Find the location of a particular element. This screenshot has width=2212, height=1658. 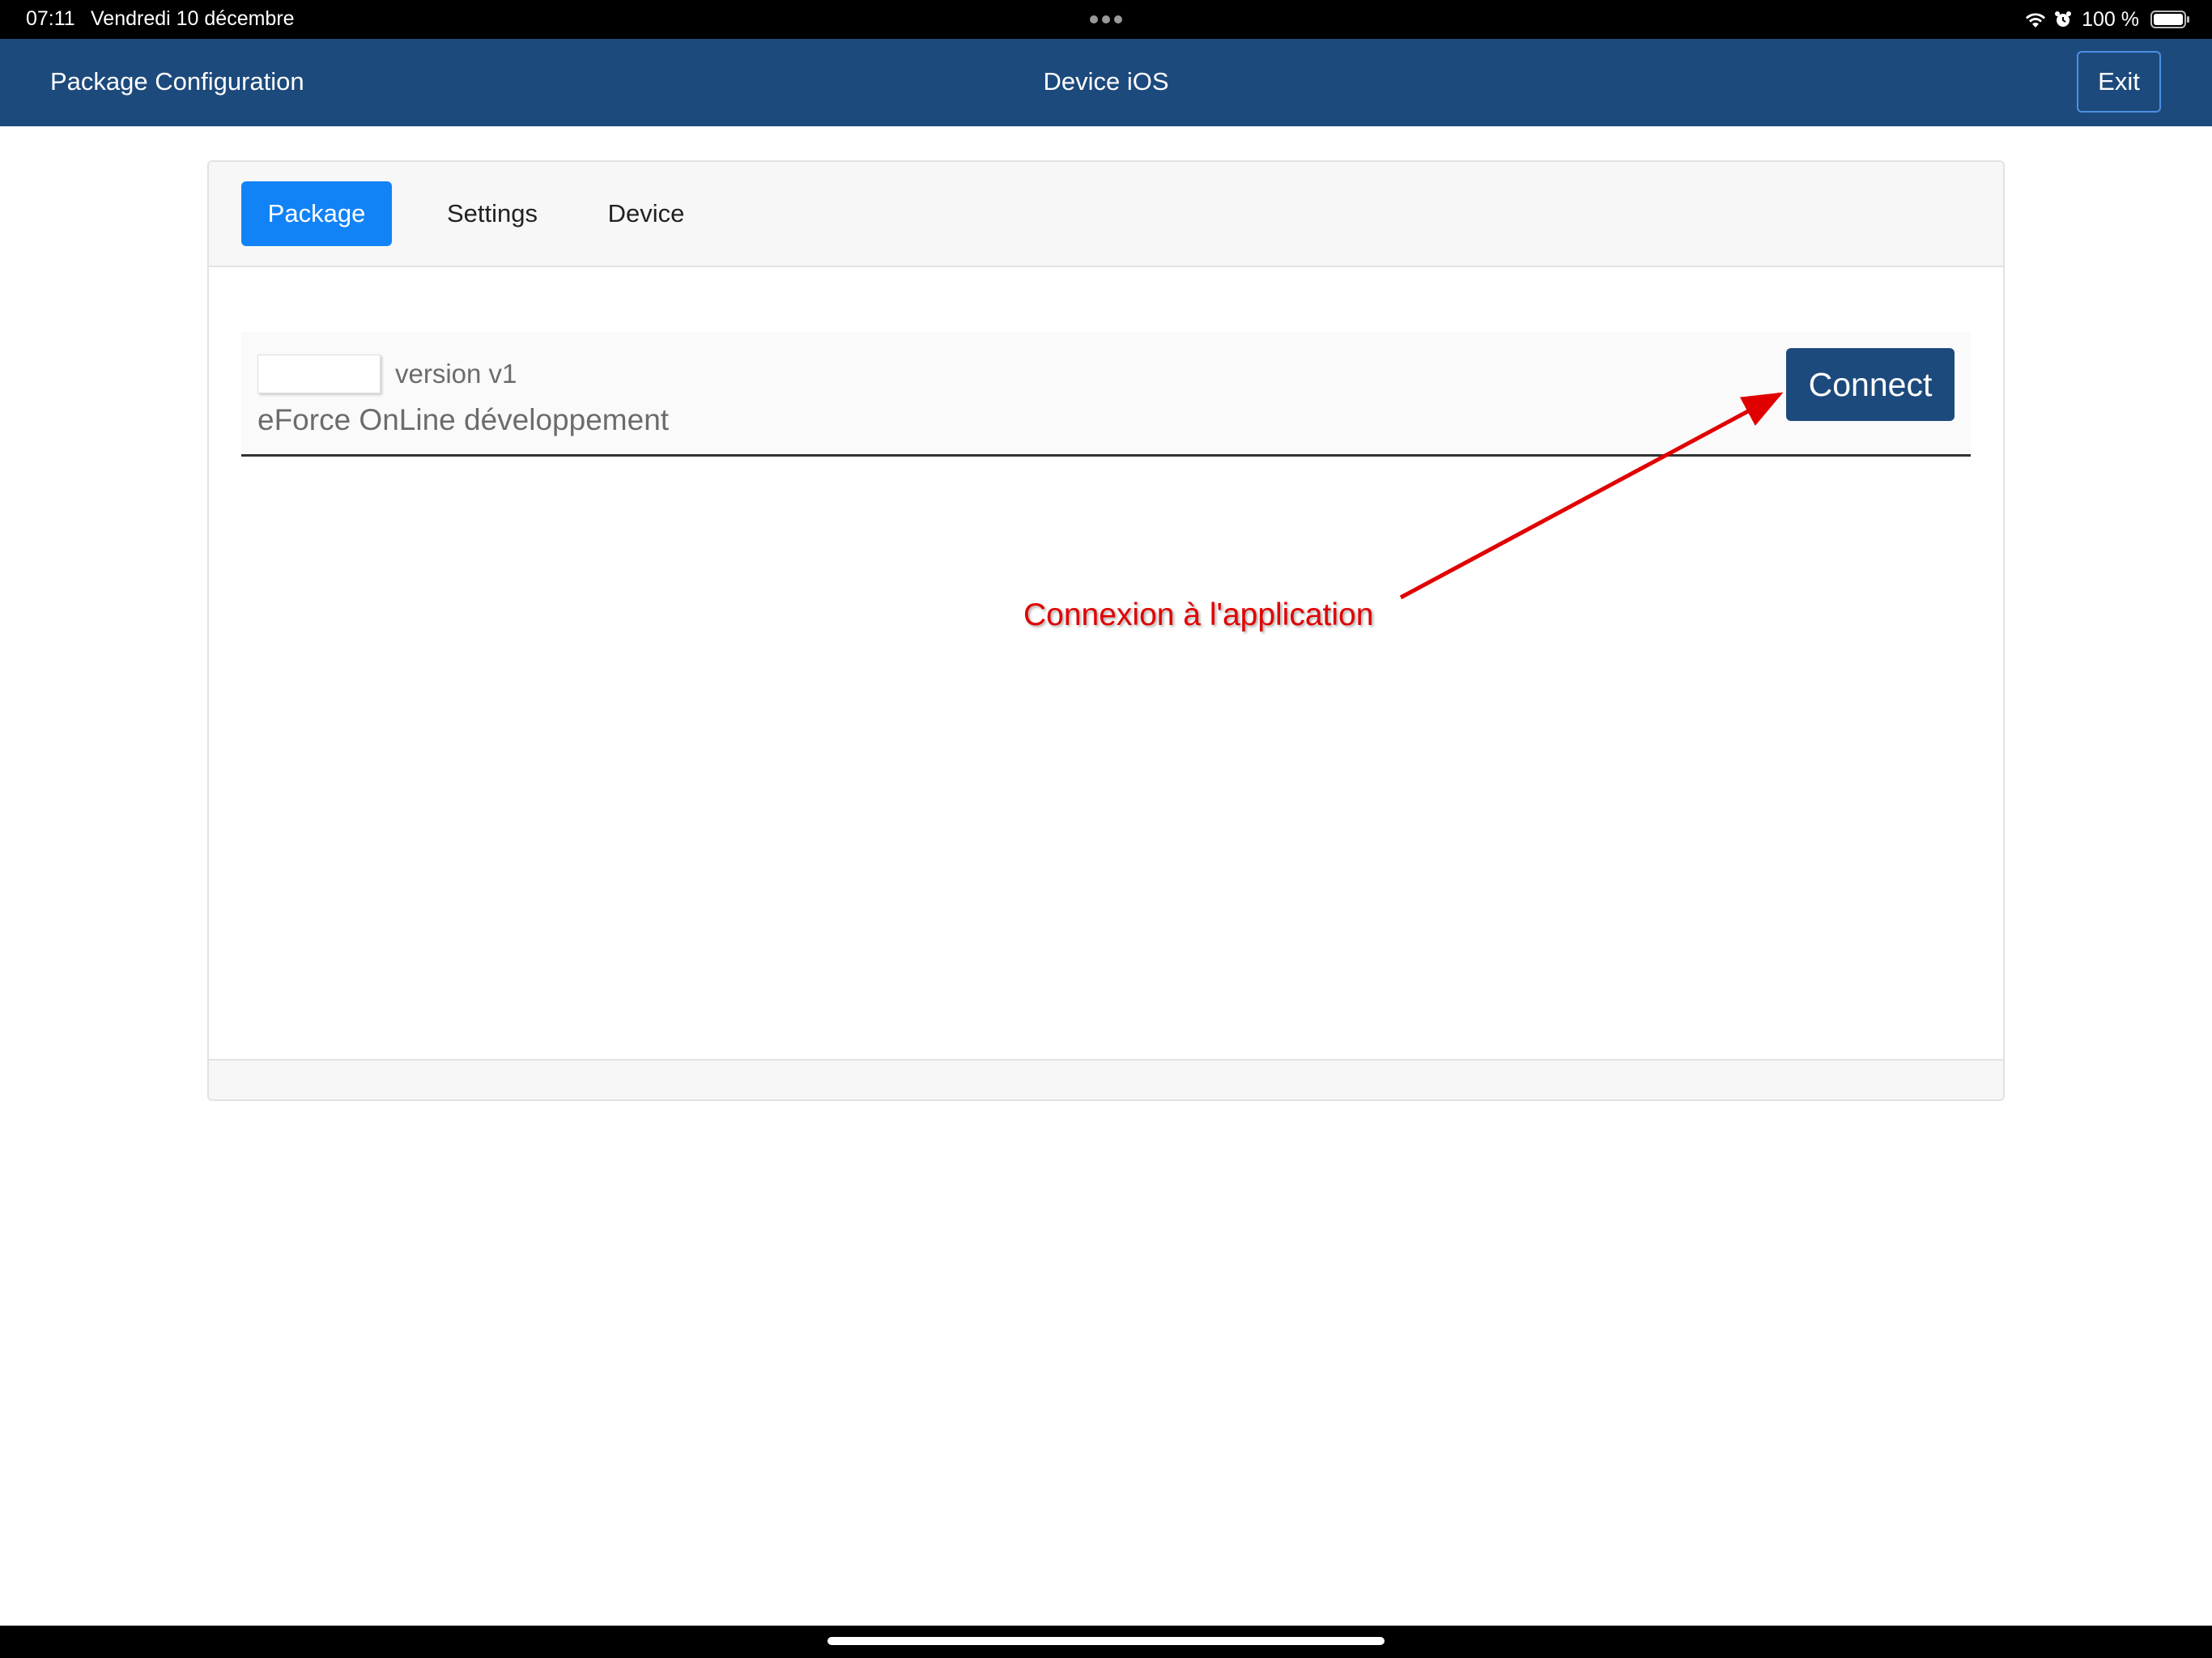

alarm-icon is located at coordinates (2064, 19).